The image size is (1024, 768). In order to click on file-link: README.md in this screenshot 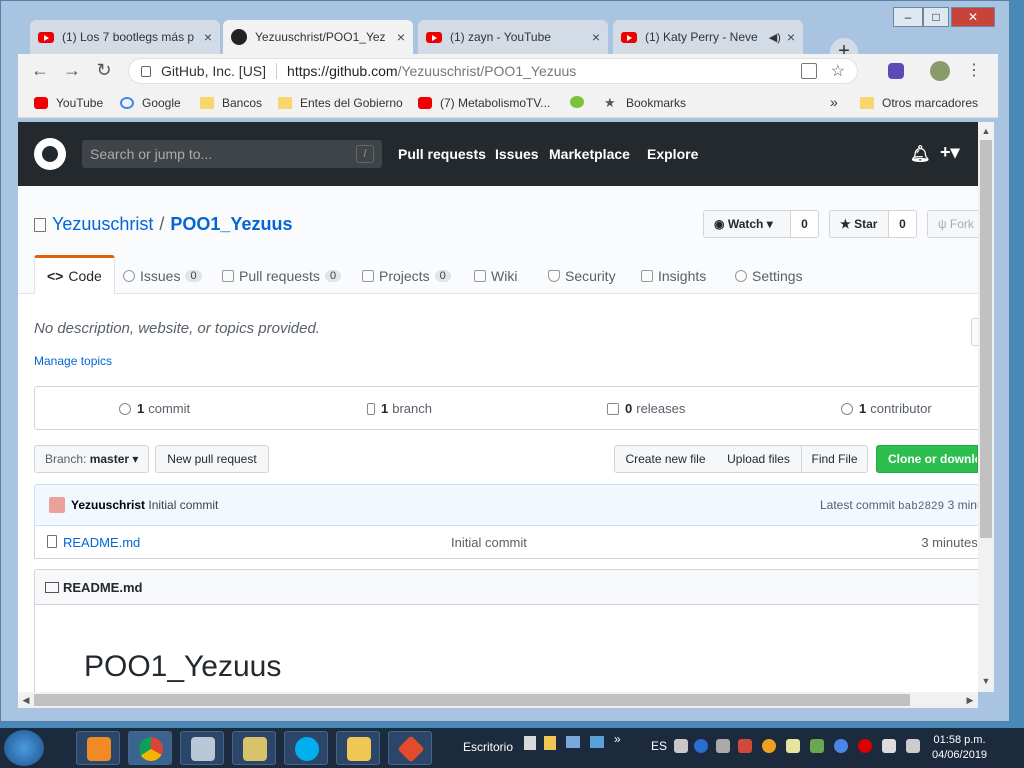, I will do `click(101, 542)`.